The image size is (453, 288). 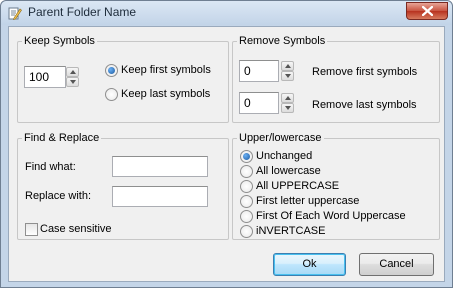 What do you see at coordinates (246, 231) in the screenshot?
I see `invert-case-radio` at bounding box center [246, 231].